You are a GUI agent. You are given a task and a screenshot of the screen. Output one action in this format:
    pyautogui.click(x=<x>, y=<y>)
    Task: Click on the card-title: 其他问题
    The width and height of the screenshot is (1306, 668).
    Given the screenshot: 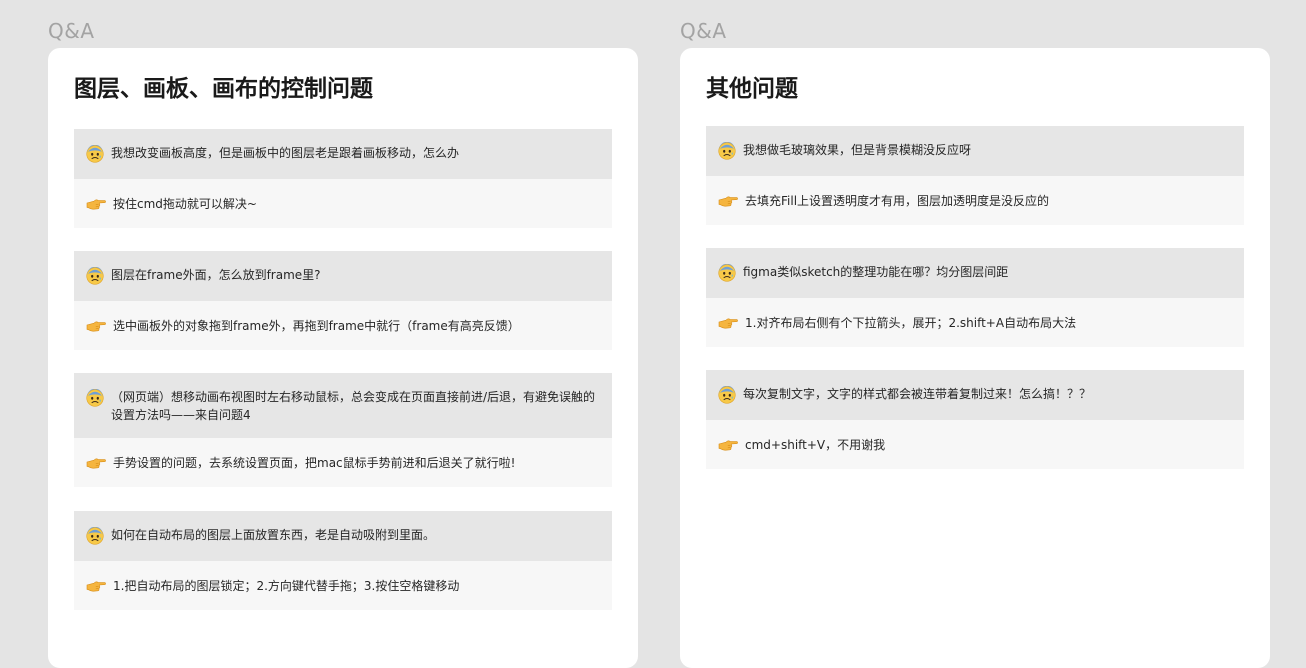 What is the action you would take?
    pyautogui.click(x=752, y=89)
    